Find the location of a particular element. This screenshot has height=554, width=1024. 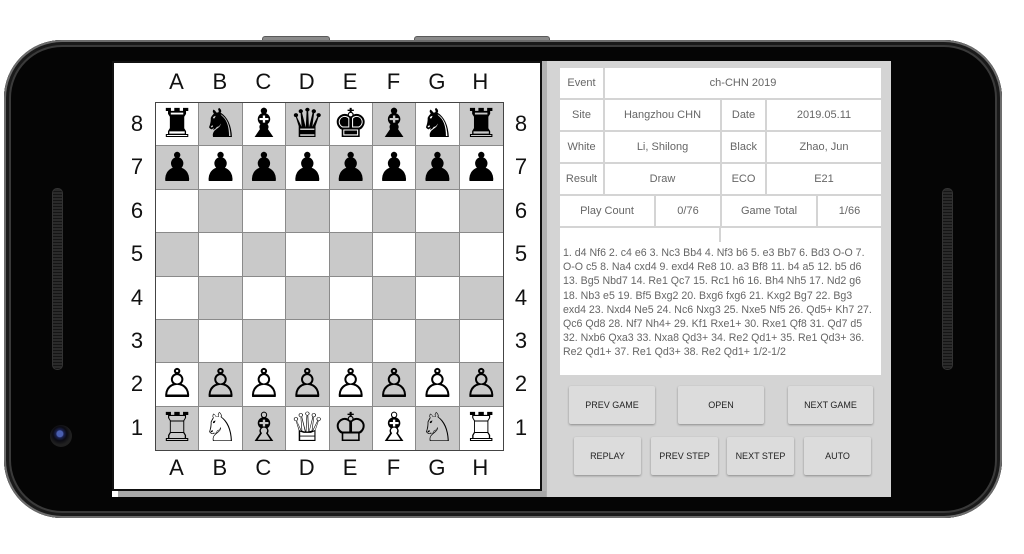

square-g2: ♙ is located at coordinates (438, 385).